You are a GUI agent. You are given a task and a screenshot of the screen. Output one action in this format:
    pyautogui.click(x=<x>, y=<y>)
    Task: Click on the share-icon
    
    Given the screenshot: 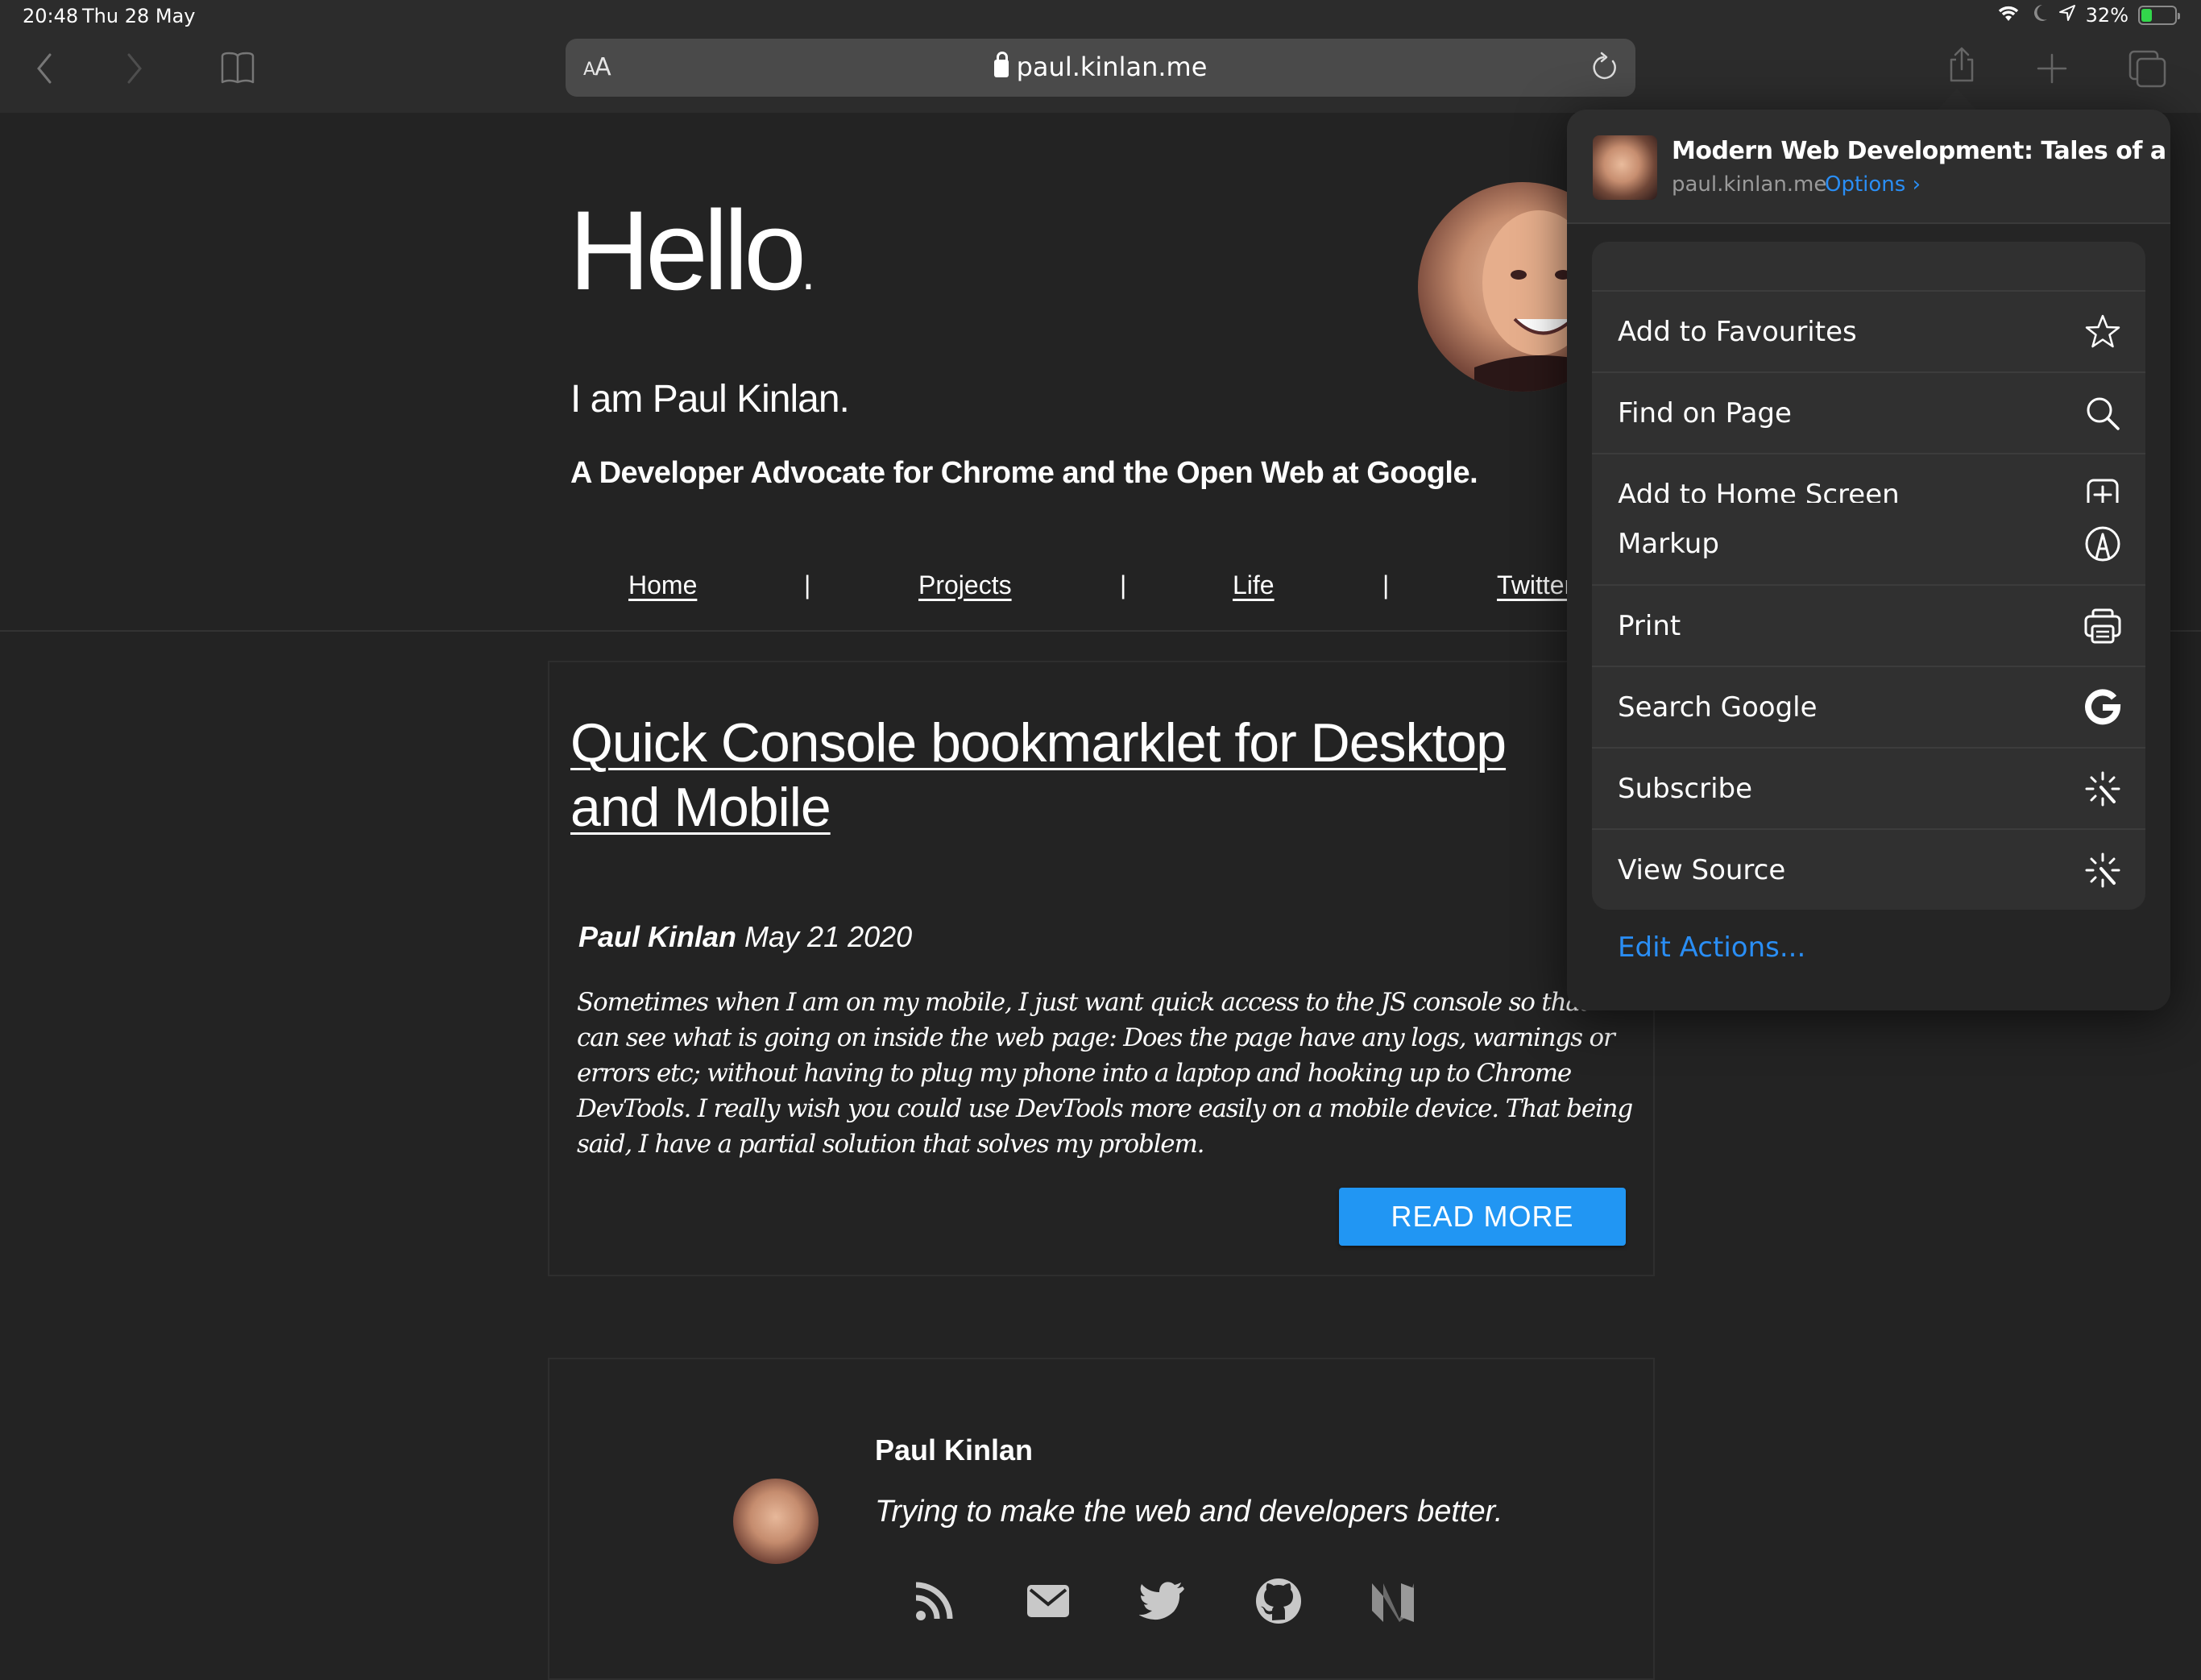 What is the action you would take?
    pyautogui.click(x=1962, y=64)
    